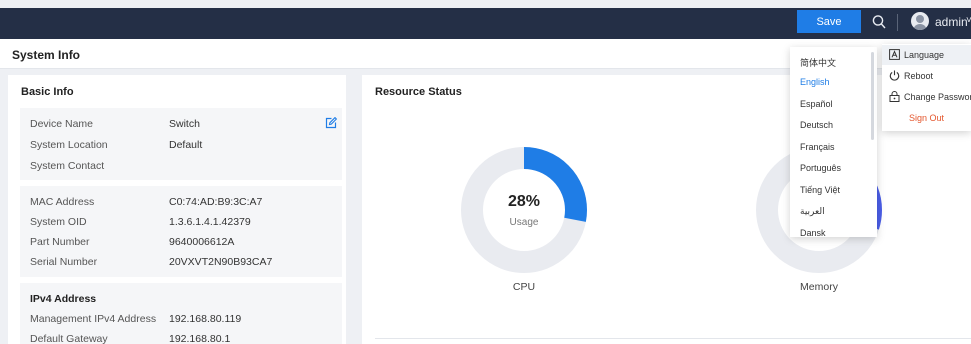  I want to click on info-value: Switch, so click(184, 124).